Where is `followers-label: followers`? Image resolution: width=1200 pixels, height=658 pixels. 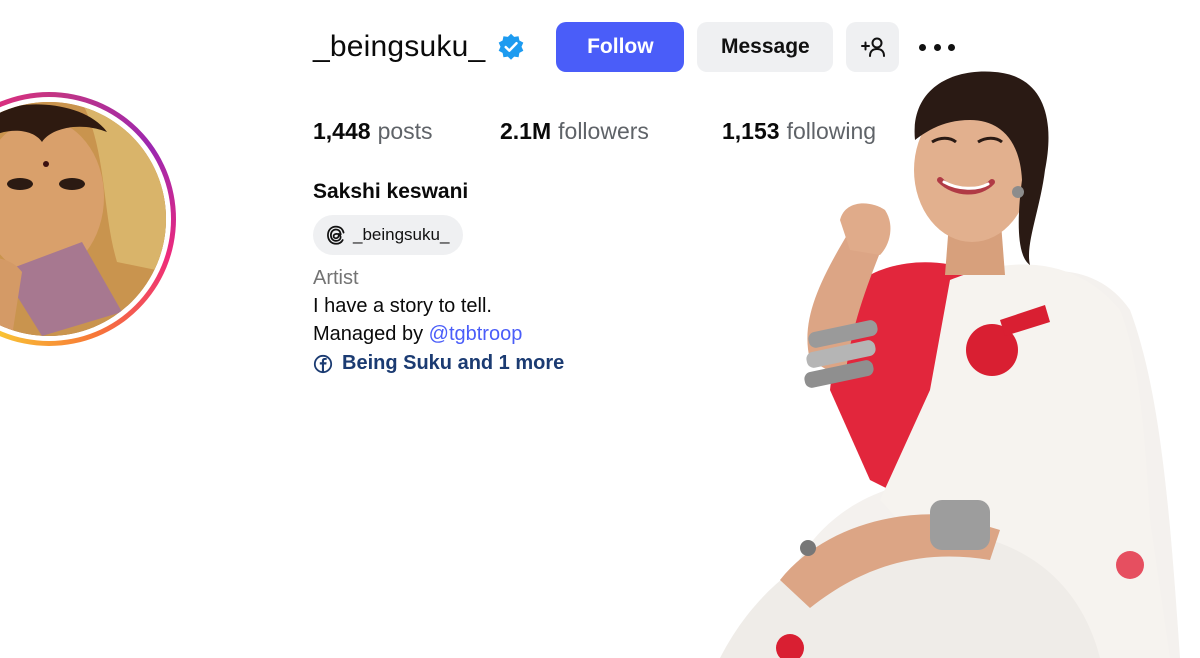 followers-label: followers is located at coordinates (603, 131).